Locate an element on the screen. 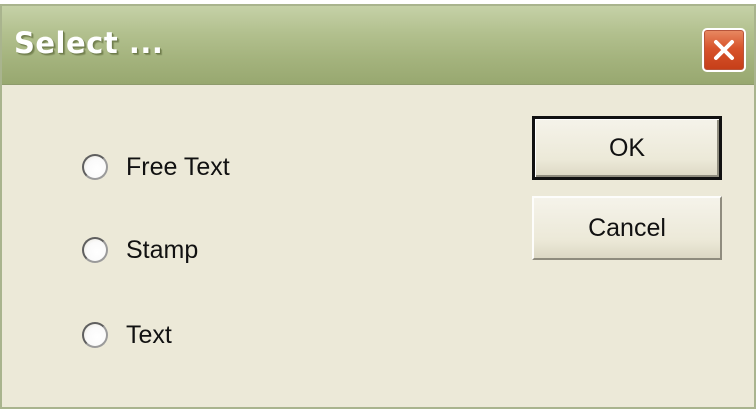  option-label: Free Text is located at coordinates (178, 166).